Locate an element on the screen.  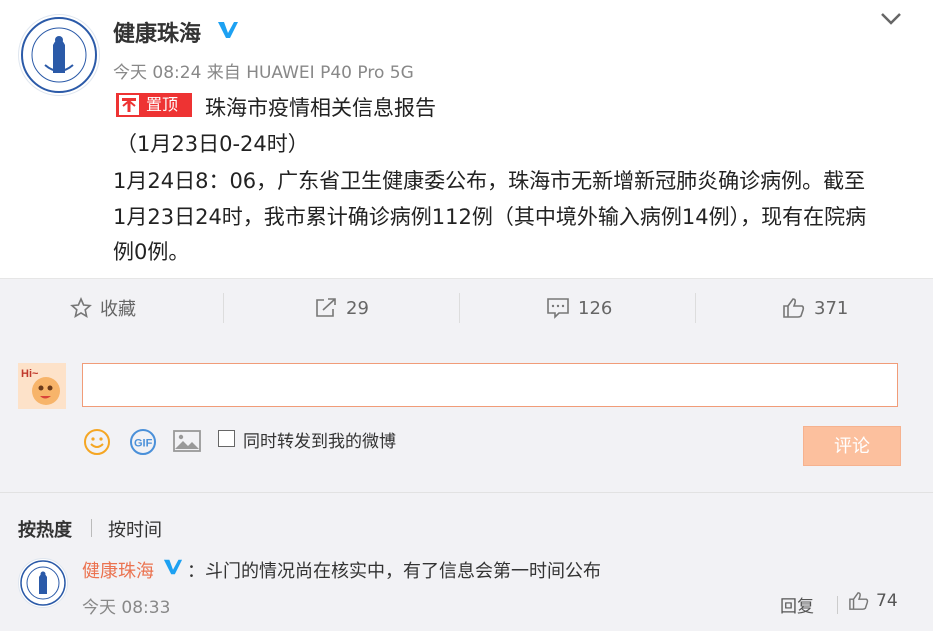
chevron-down-icon is located at coordinates (891, 19).